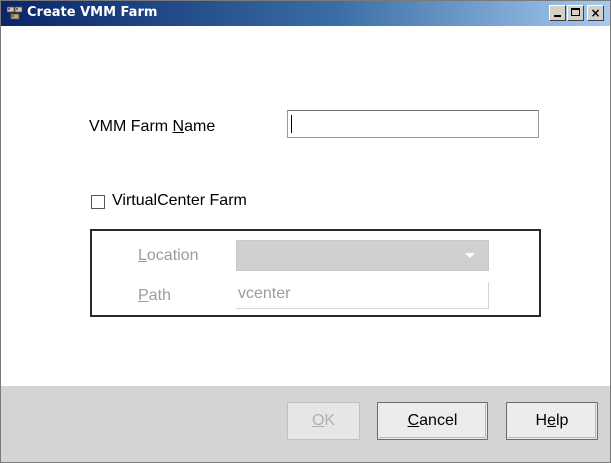  I want to click on maximize-button, so click(575, 13).